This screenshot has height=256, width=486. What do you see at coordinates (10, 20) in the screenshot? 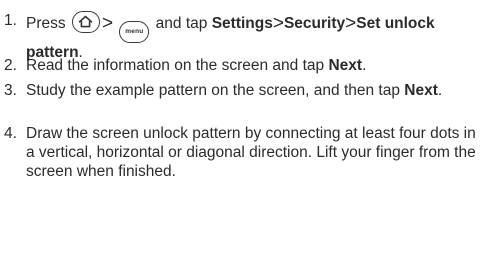
I see `step-number: 1.` at bounding box center [10, 20].